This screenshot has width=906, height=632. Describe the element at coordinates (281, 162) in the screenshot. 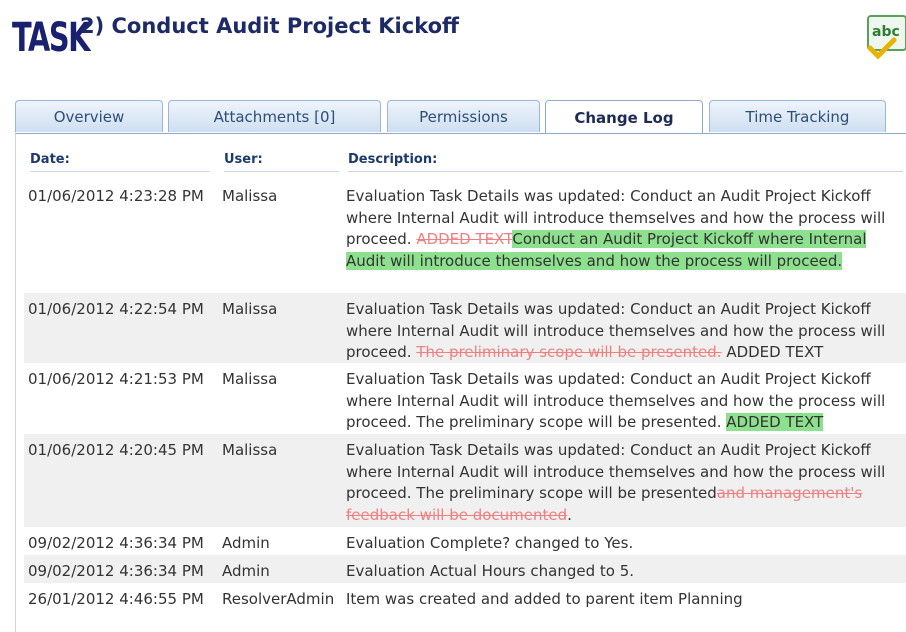

I see `column-header-user: User:` at that location.